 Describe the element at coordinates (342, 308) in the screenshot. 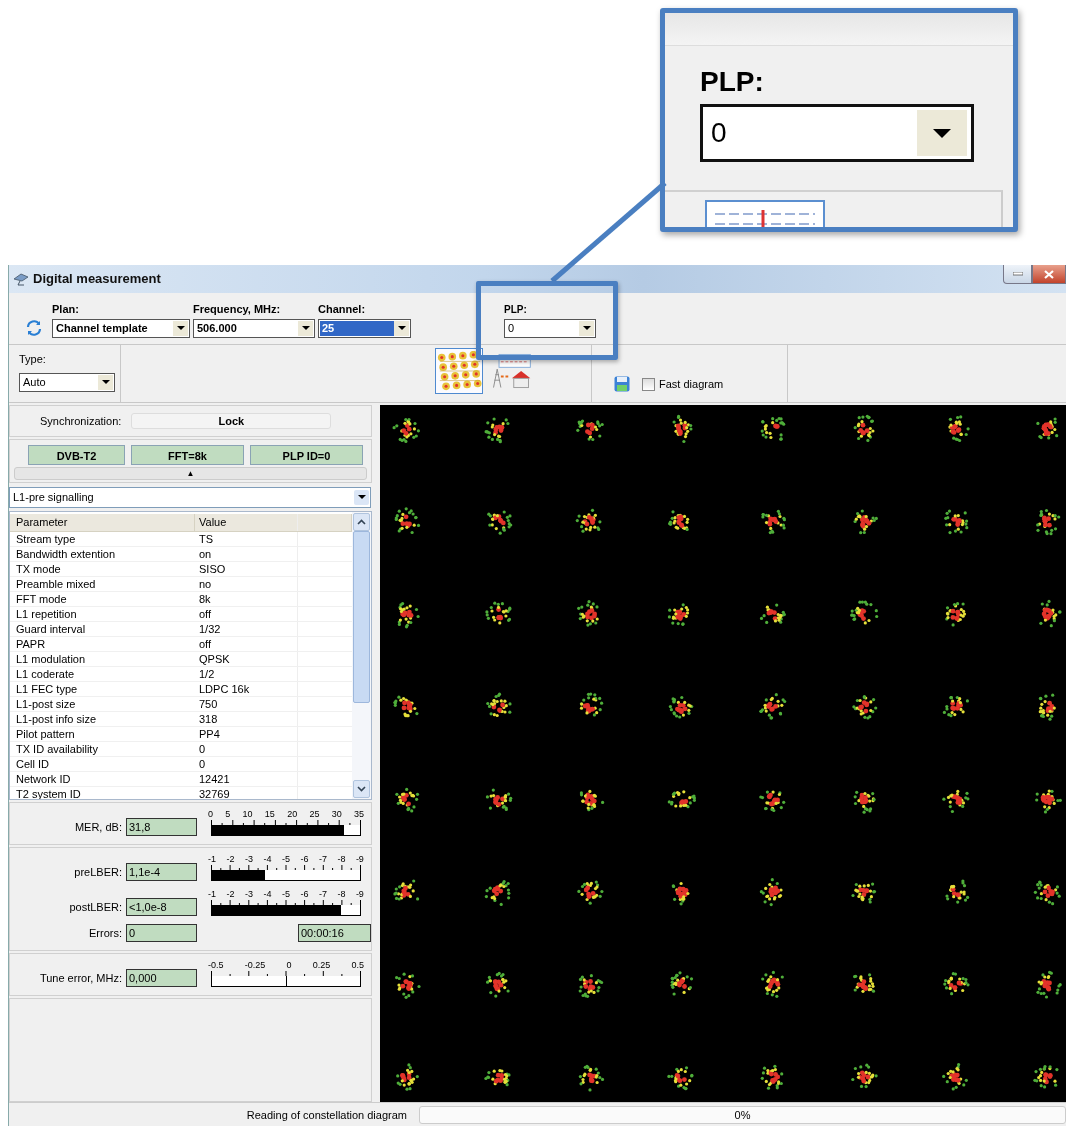

I see `field-label: Channel:` at that location.